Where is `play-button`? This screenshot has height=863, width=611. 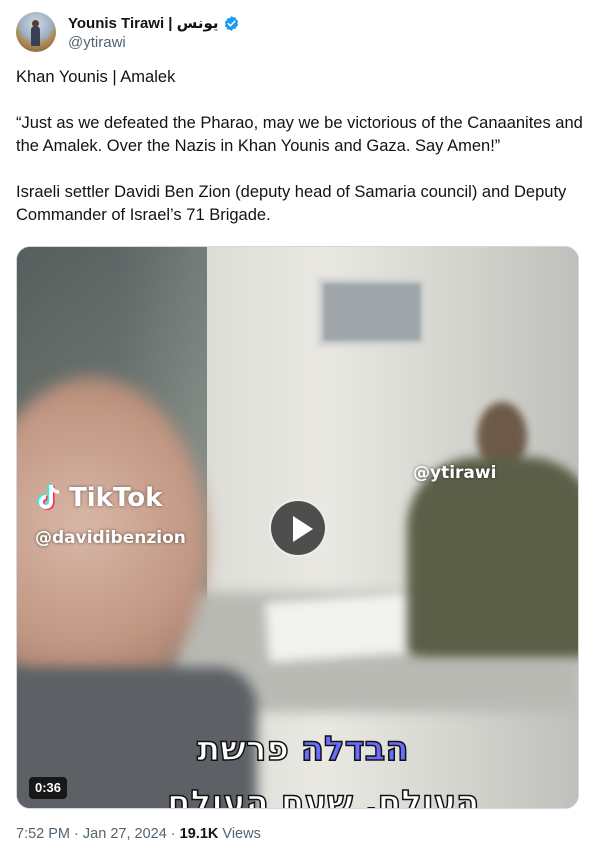
play-button is located at coordinates (298, 528).